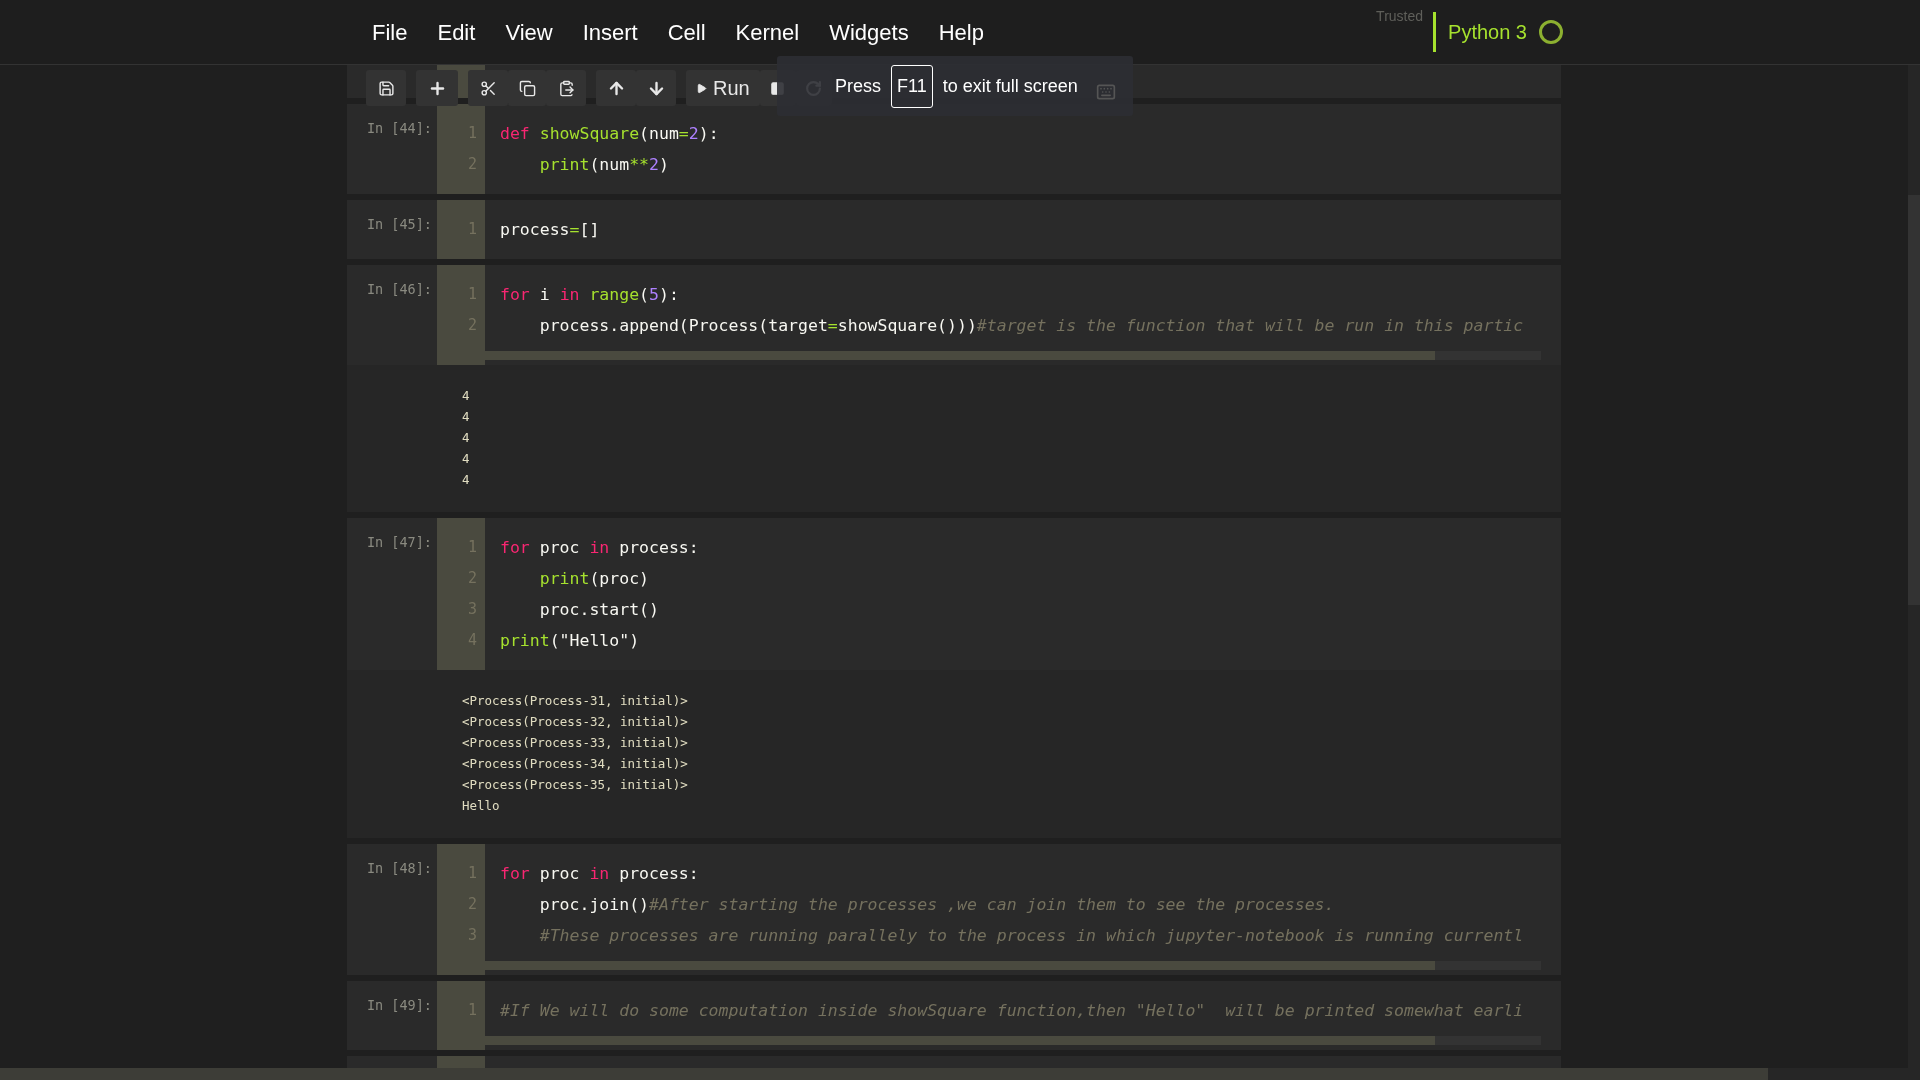  I want to click on cut-button, so click(488, 88).